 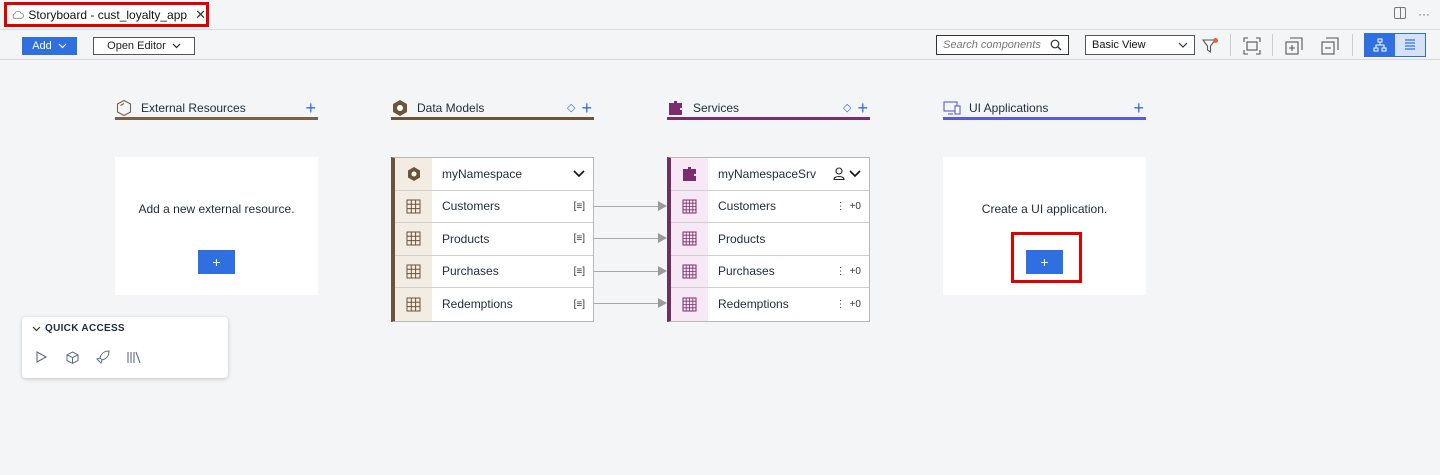 I want to click on data-model-icon, so click(x=400, y=108).